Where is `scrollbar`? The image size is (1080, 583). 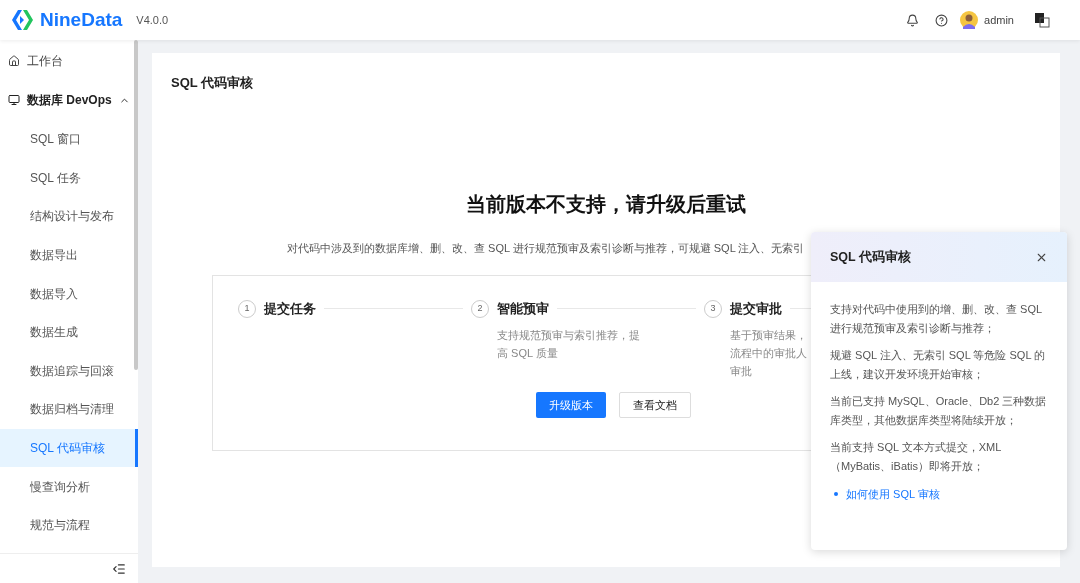 scrollbar is located at coordinates (136, 205).